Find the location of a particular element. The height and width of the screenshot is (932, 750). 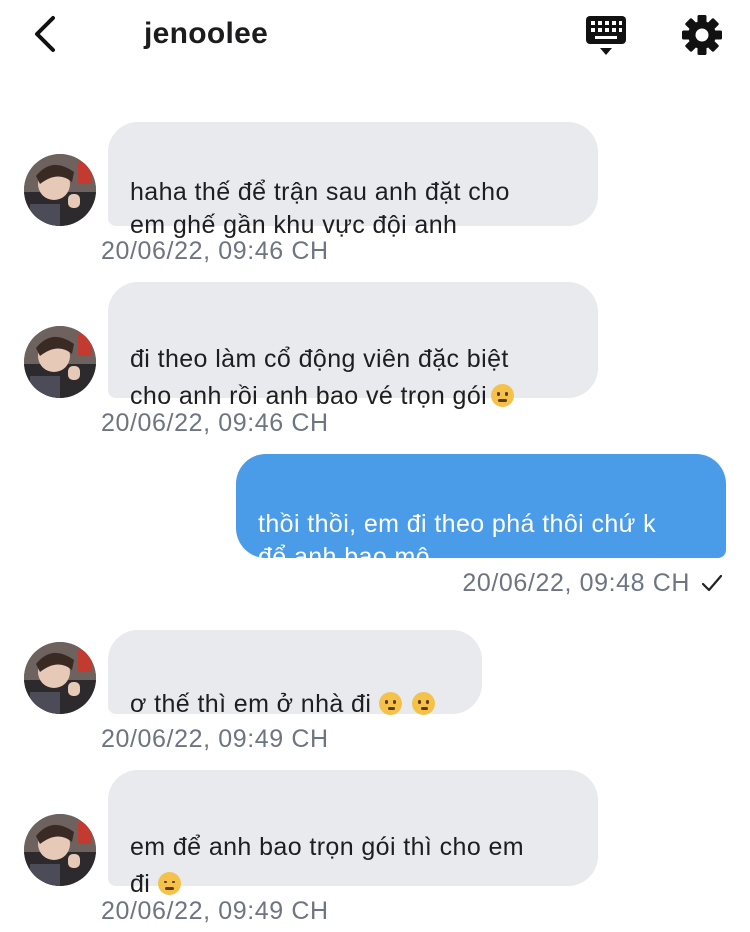

chevron-left-icon is located at coordinates (45, 34).